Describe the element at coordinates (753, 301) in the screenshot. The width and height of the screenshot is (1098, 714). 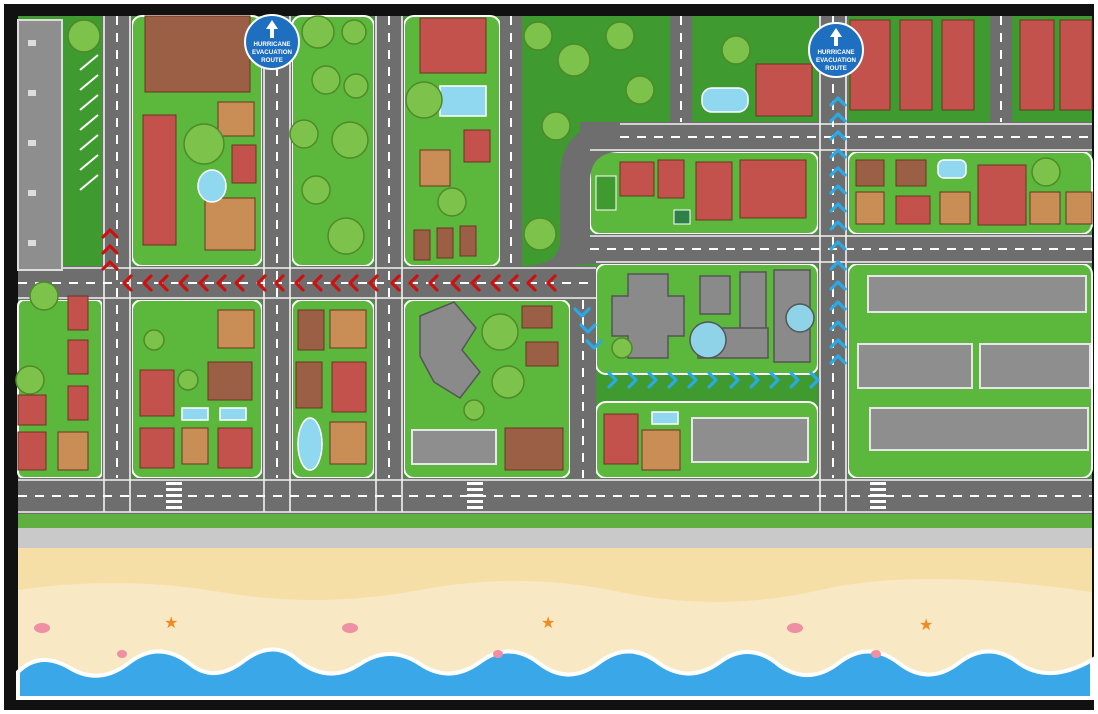
I see `building` at that location.